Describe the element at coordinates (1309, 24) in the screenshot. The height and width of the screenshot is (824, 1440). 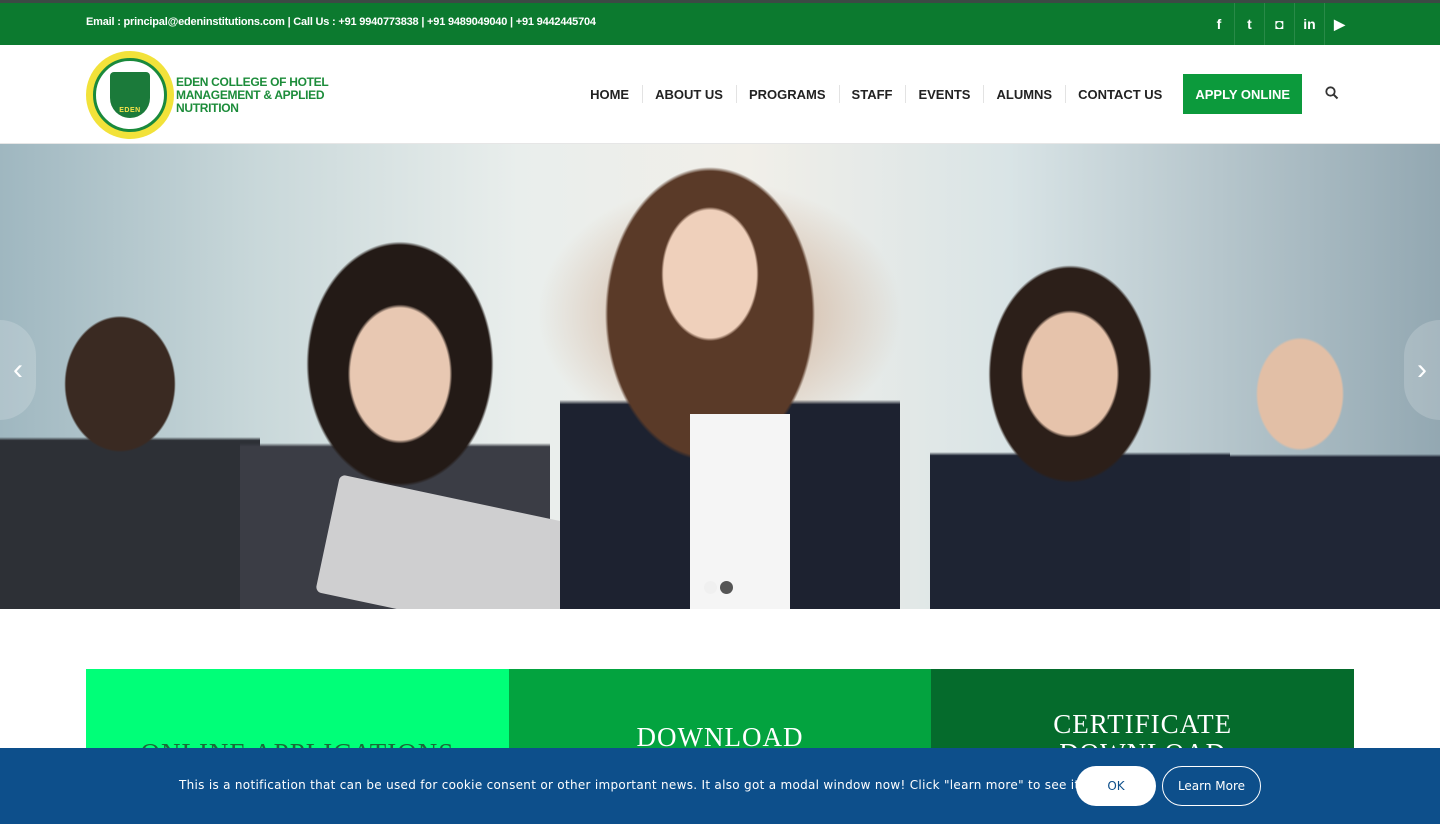
I see `linkedin-icon: in` at that location.